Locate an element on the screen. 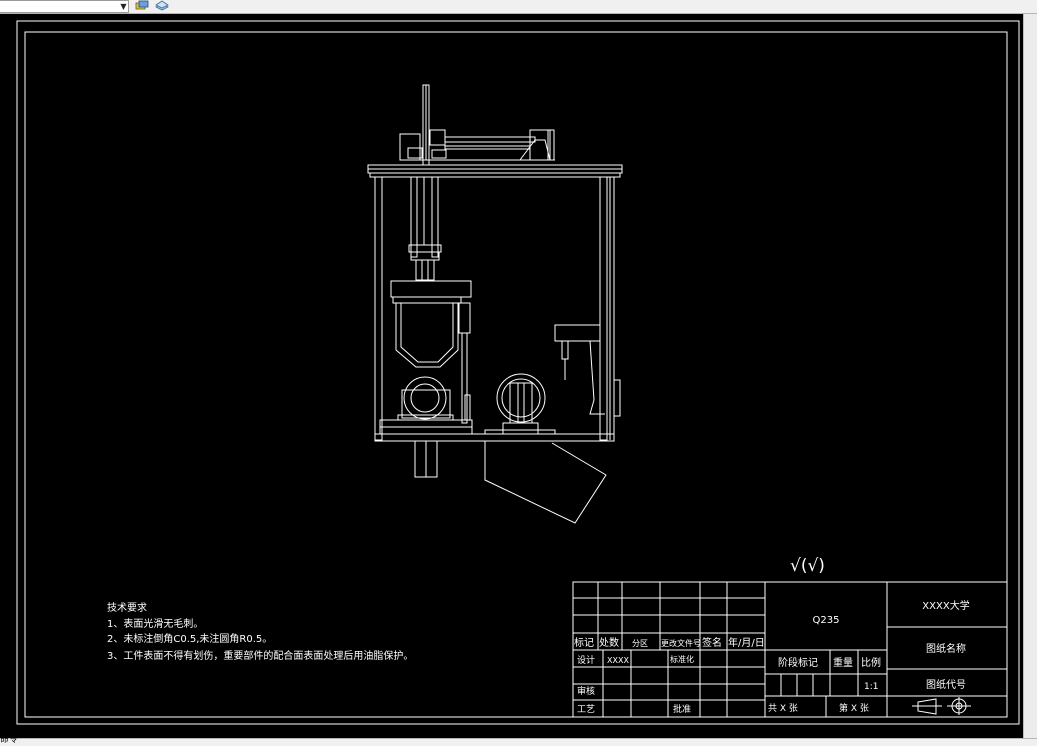 The image size is (1037, 746). material-label: Q235 is located at coordinates (826, 620).